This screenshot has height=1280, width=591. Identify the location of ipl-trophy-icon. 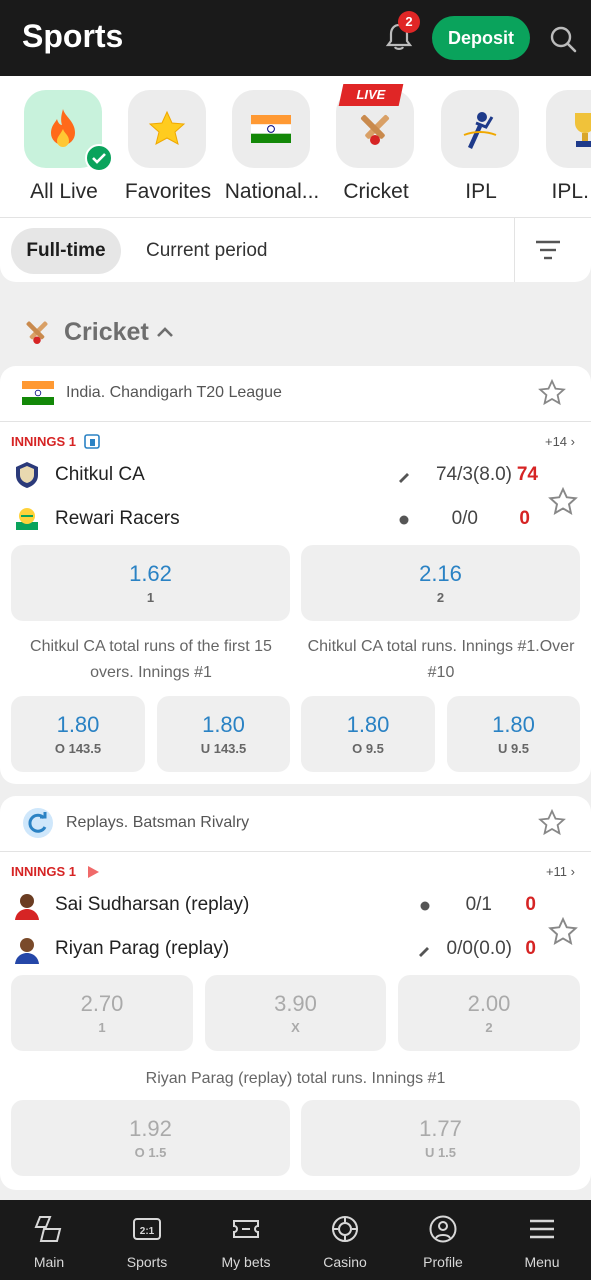
(583, 130).